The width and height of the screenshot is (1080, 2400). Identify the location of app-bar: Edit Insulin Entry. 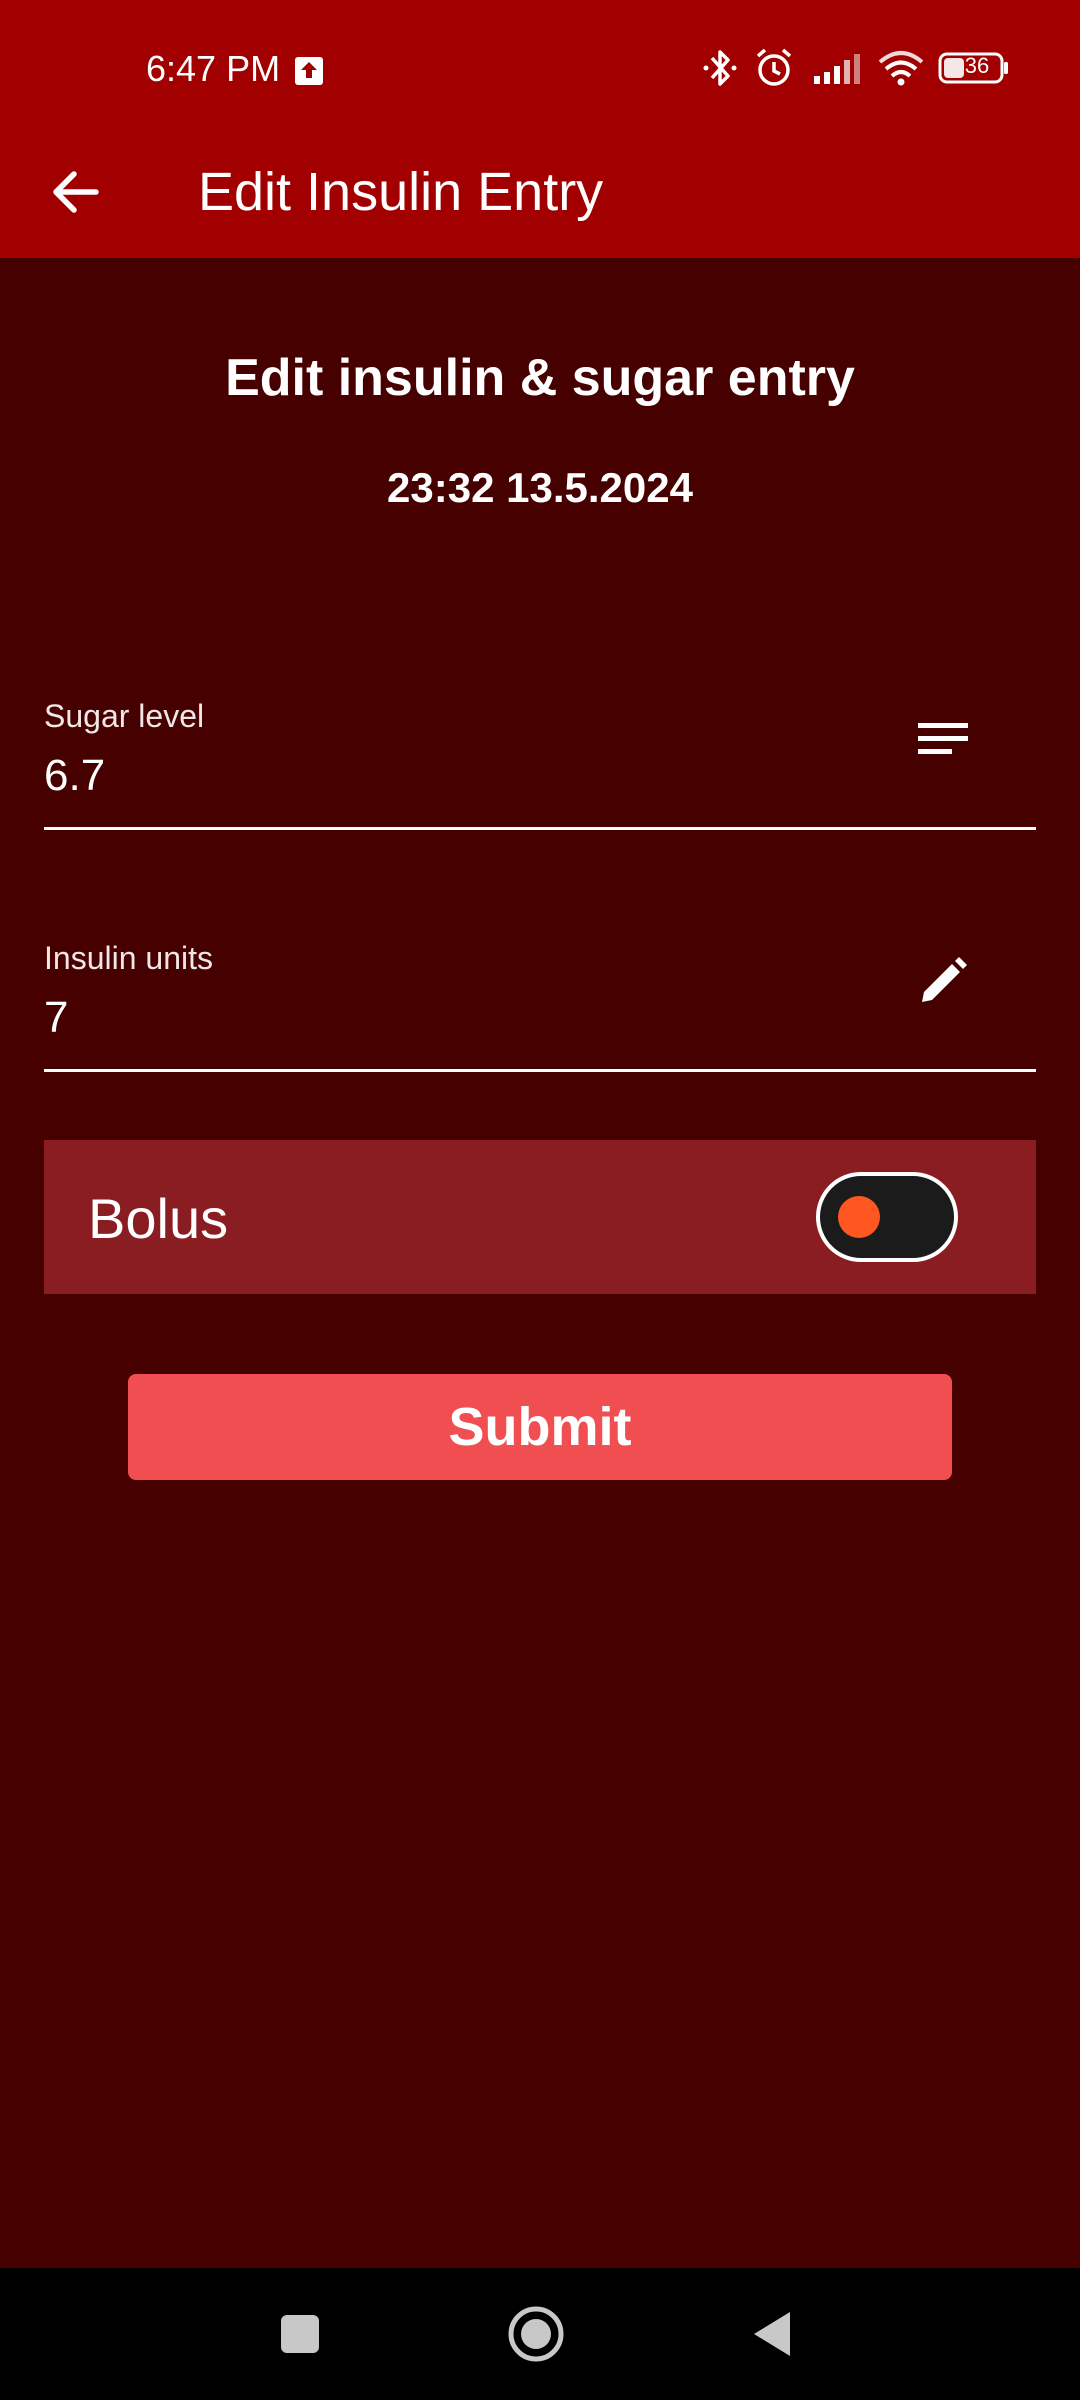
(540, 199).